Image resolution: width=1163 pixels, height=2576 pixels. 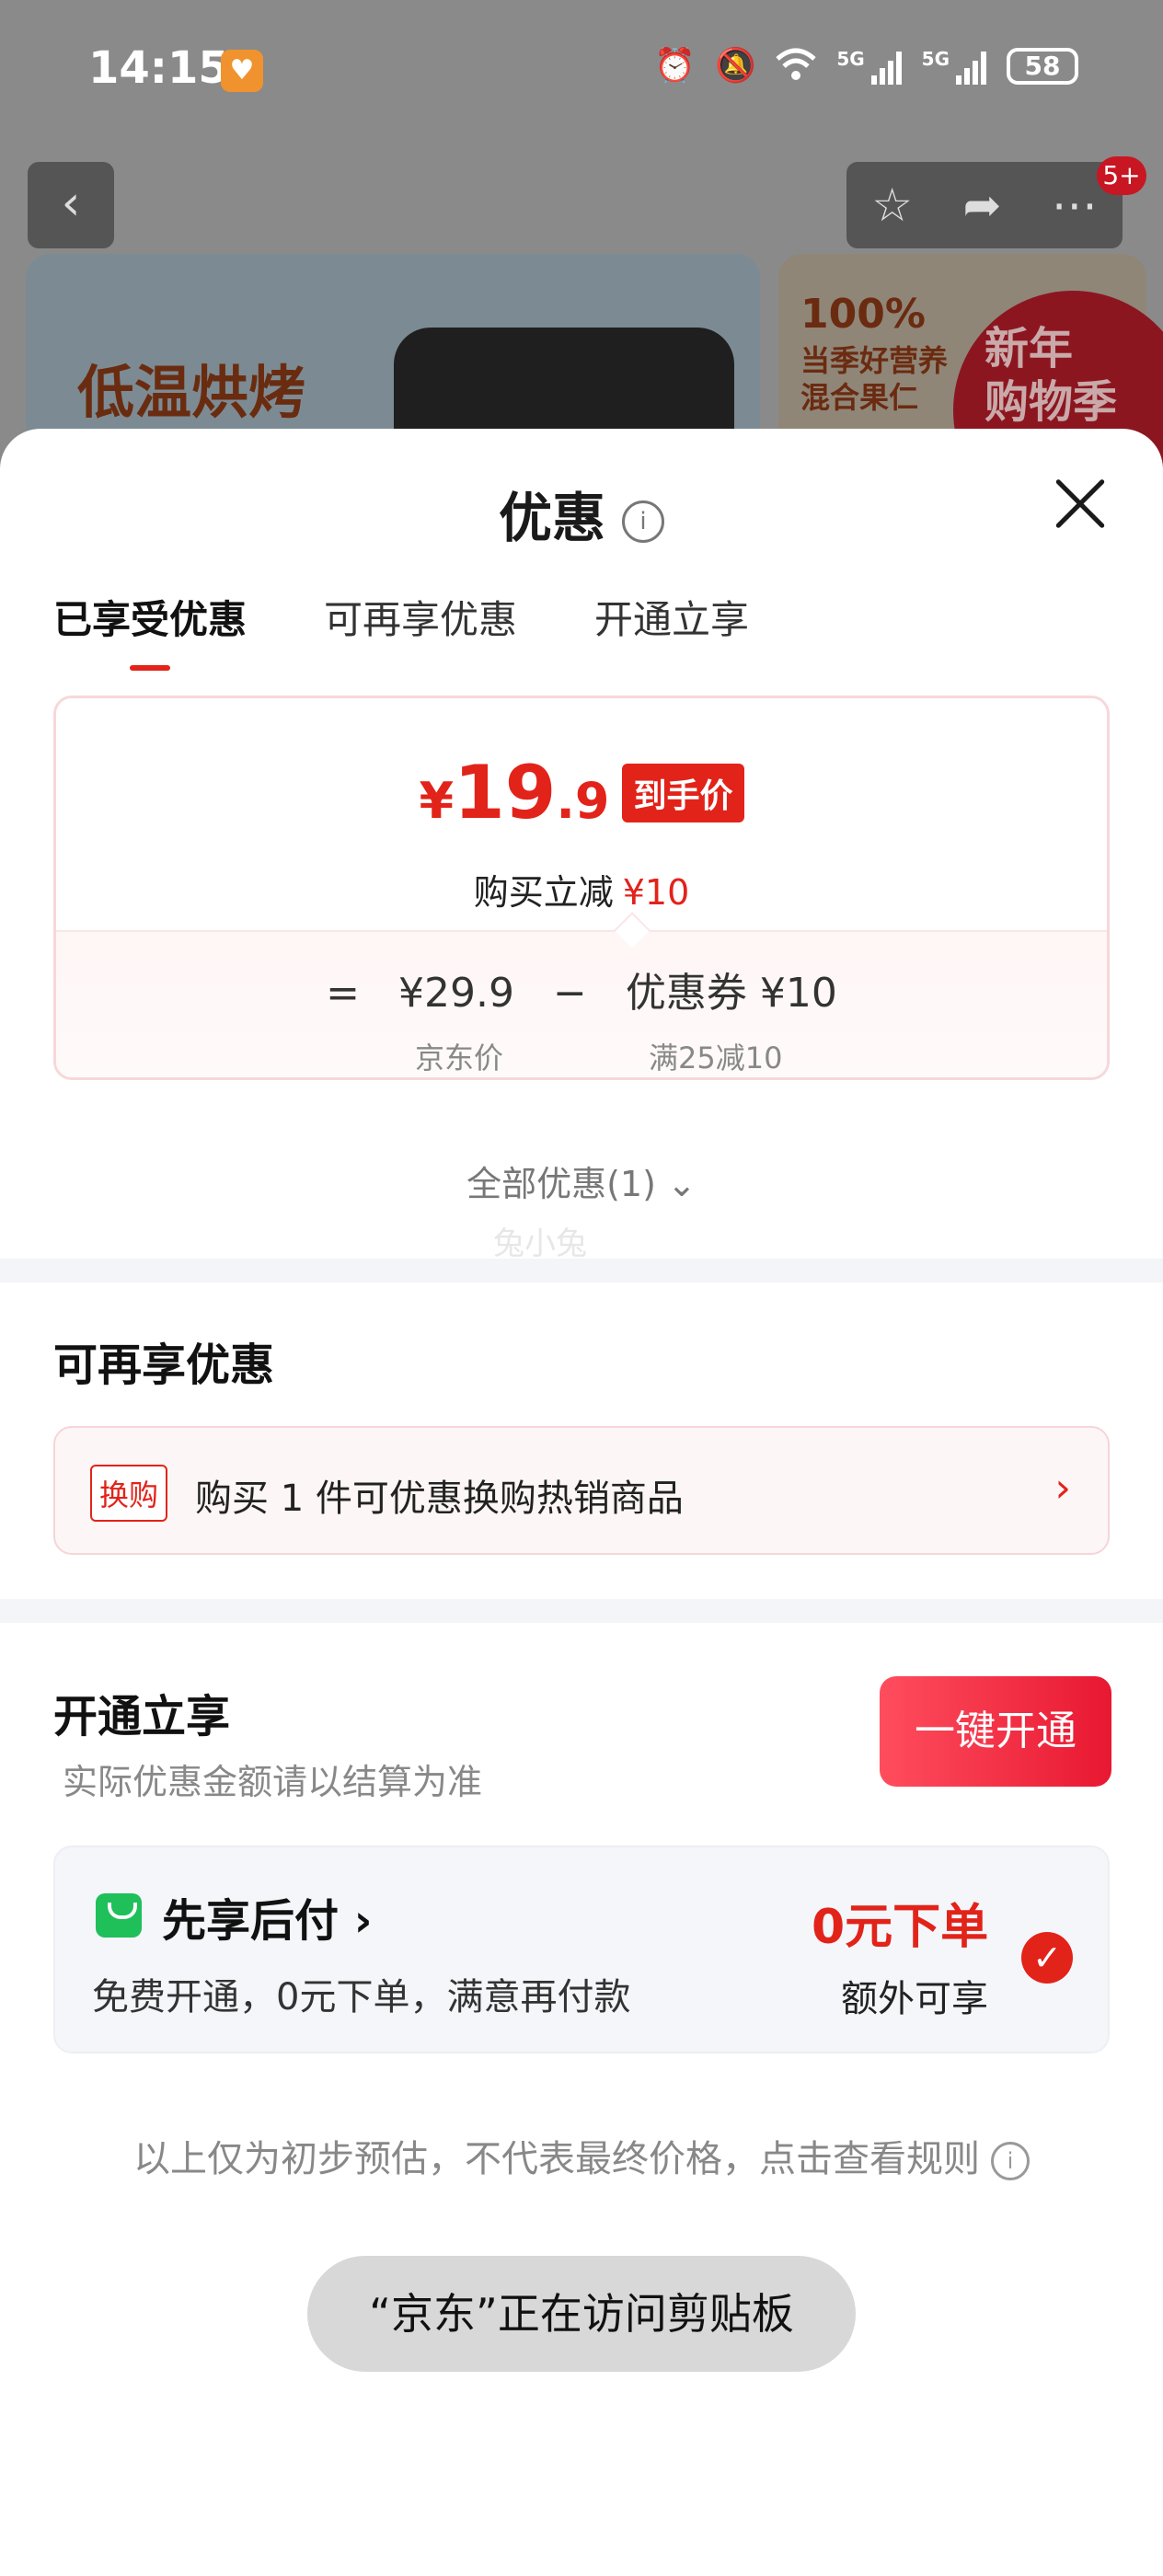 I want to click on network-label-2: 5G, so click(x=936, y=59).